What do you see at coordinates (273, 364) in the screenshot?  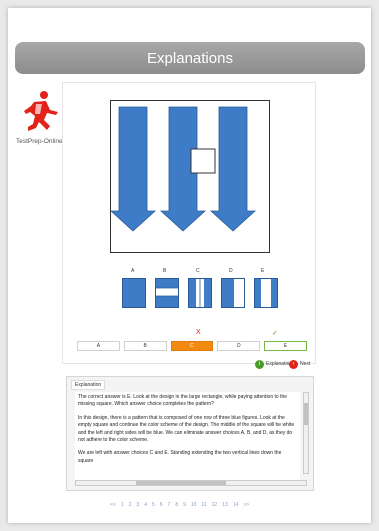 I see `explanation-button: i Explanation` at bounding box center [273, 364].